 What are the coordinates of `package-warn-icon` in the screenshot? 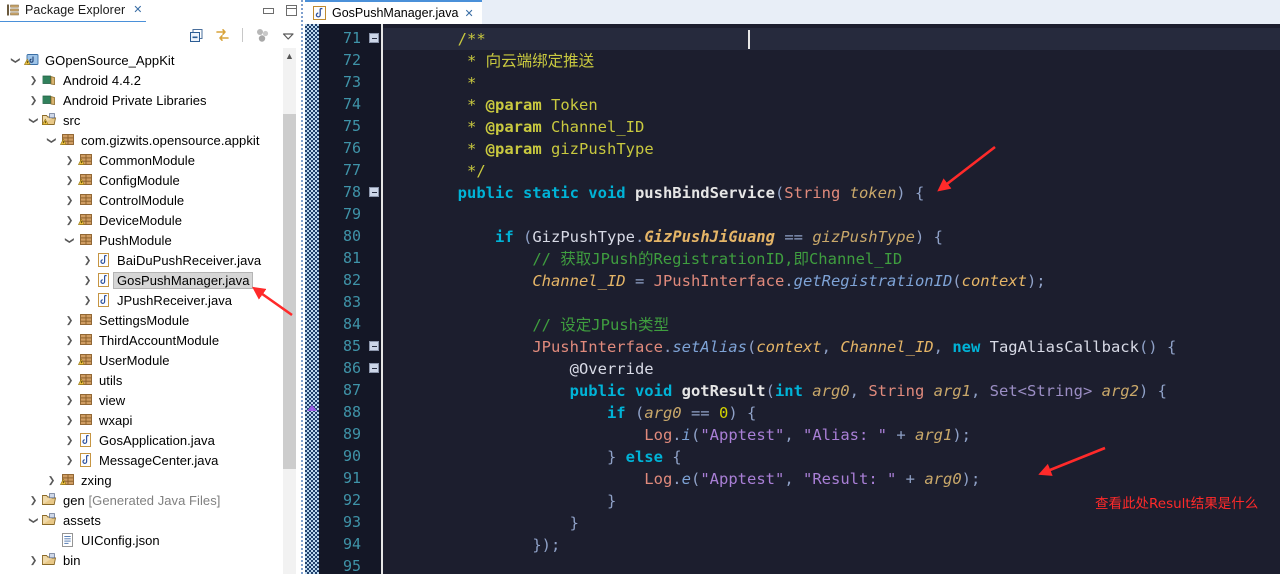 It's located at (68, 480).